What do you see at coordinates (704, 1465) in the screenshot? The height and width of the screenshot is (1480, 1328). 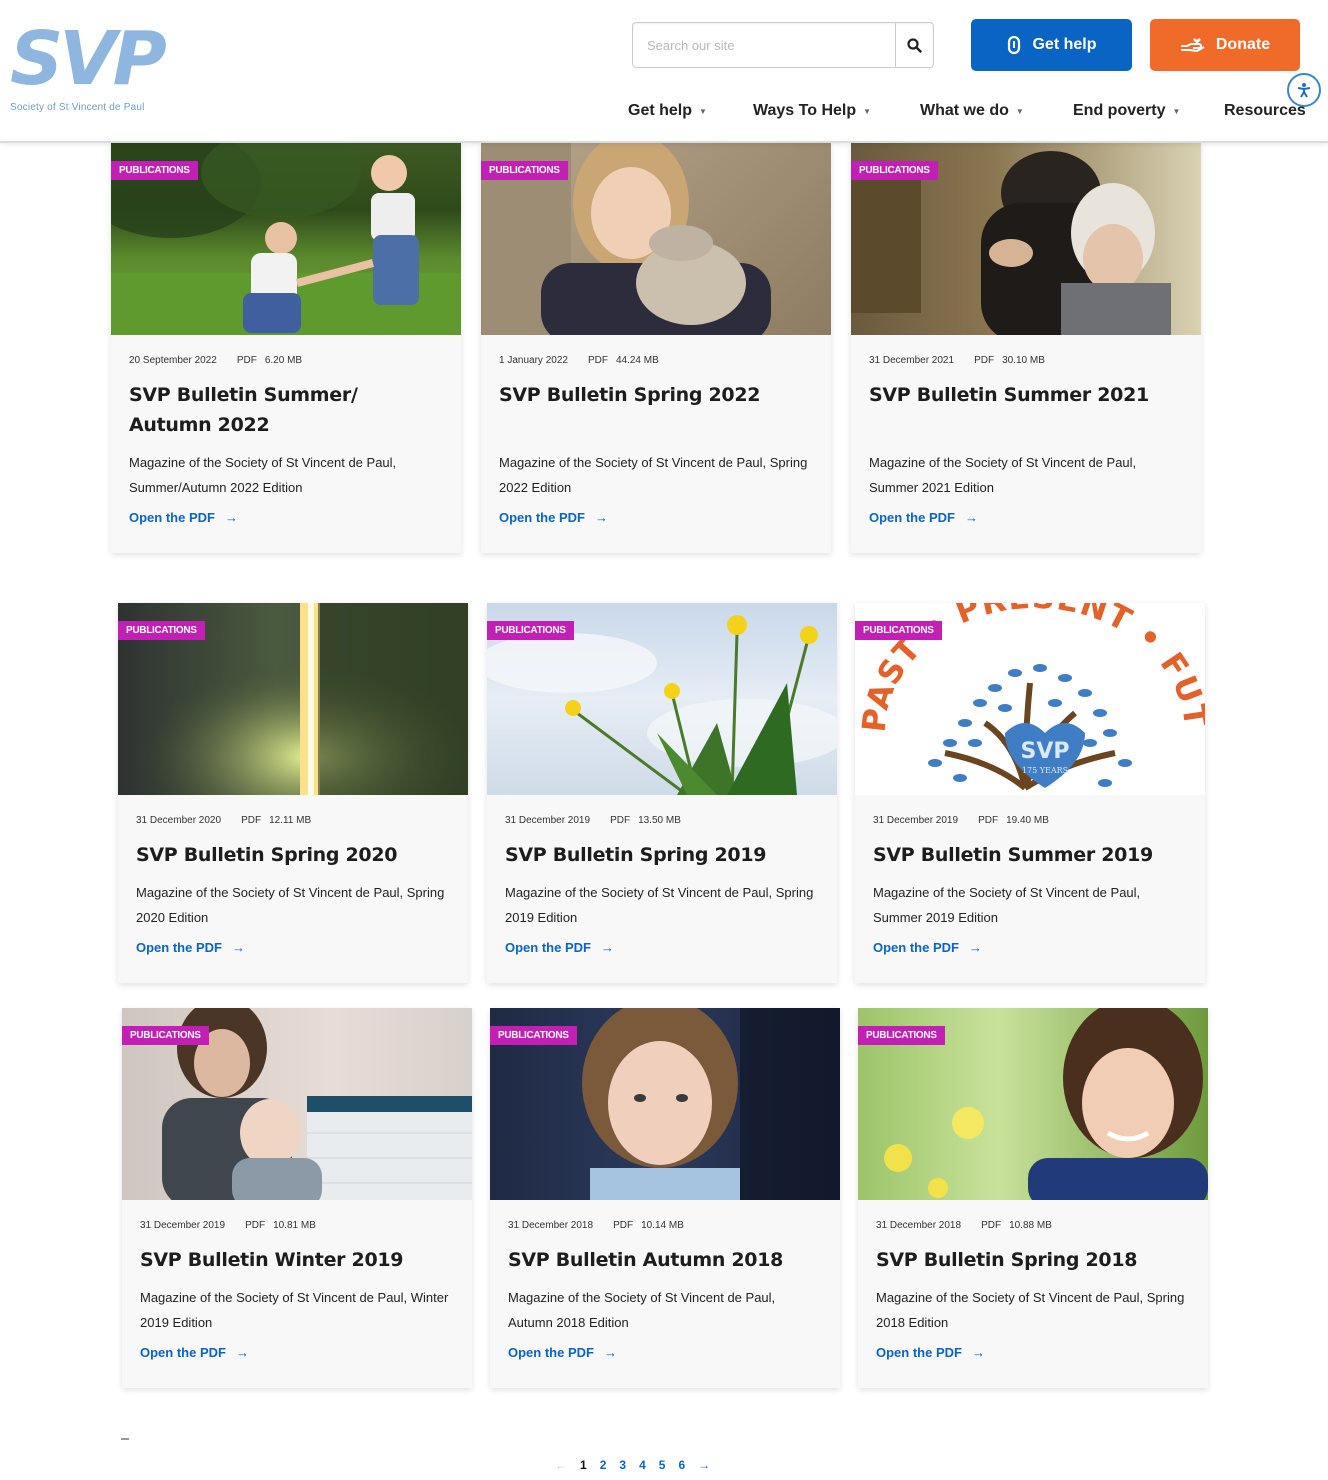 I see `next-page-icon: →` at bounding box center [704, 1465].